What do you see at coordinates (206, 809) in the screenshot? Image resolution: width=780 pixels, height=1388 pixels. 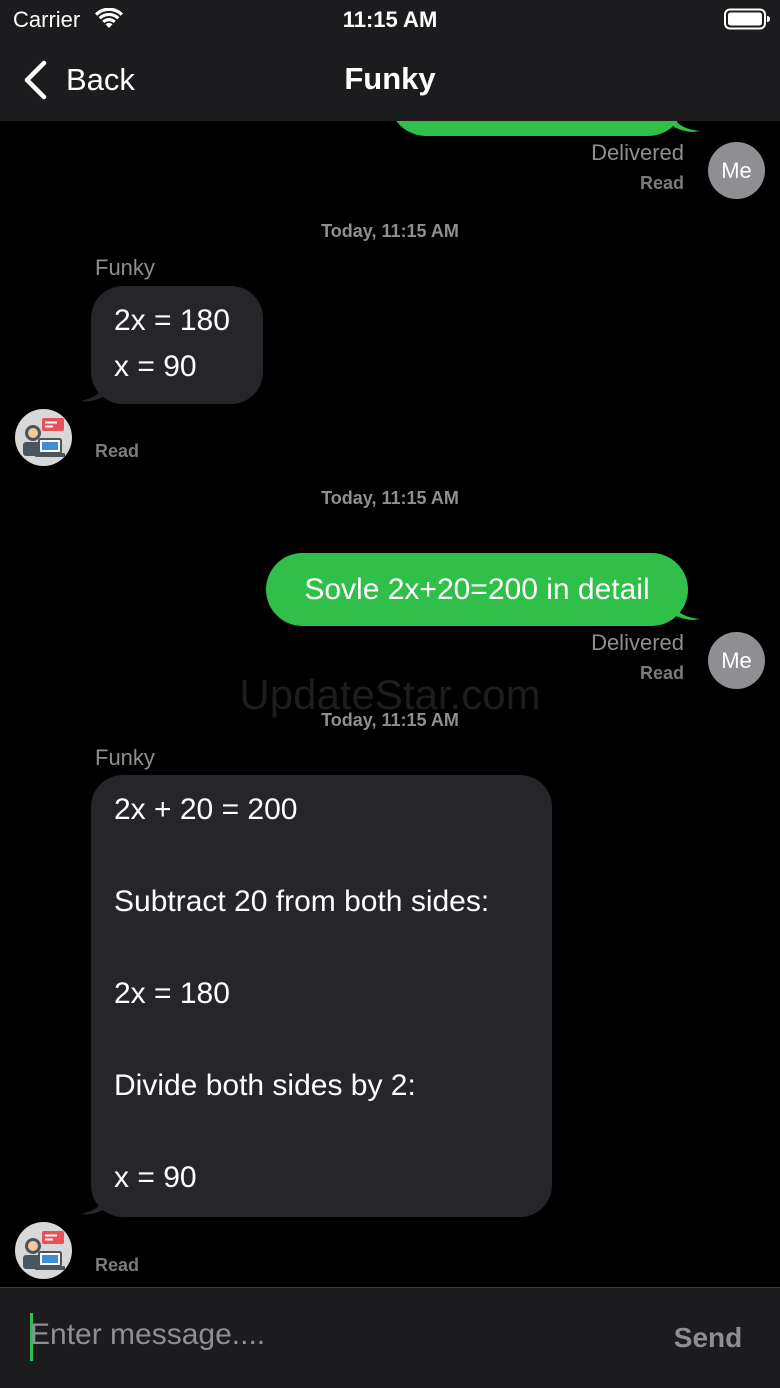 I see `message-line: 2x + 20 = 200` at bounding box center [206, 809].